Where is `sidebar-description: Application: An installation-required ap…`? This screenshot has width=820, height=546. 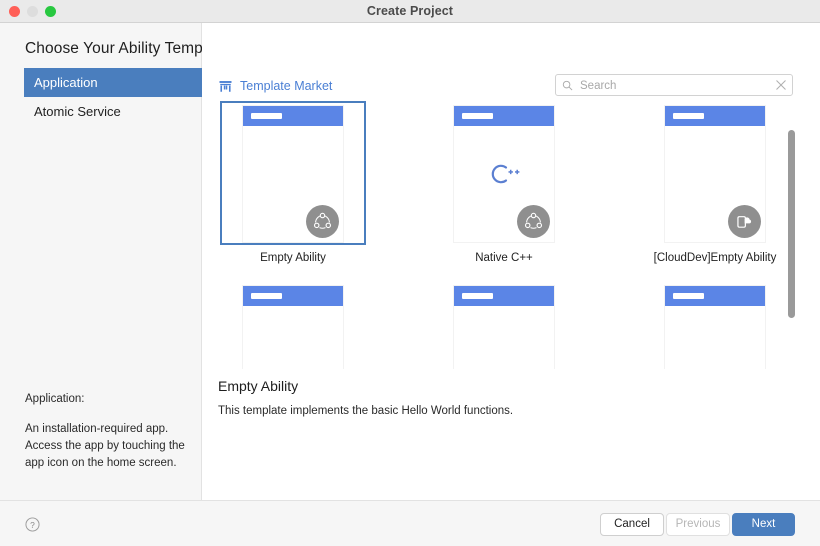 sidebar-description: Application: An installation-required ap… is located at coordinates (107, 431).